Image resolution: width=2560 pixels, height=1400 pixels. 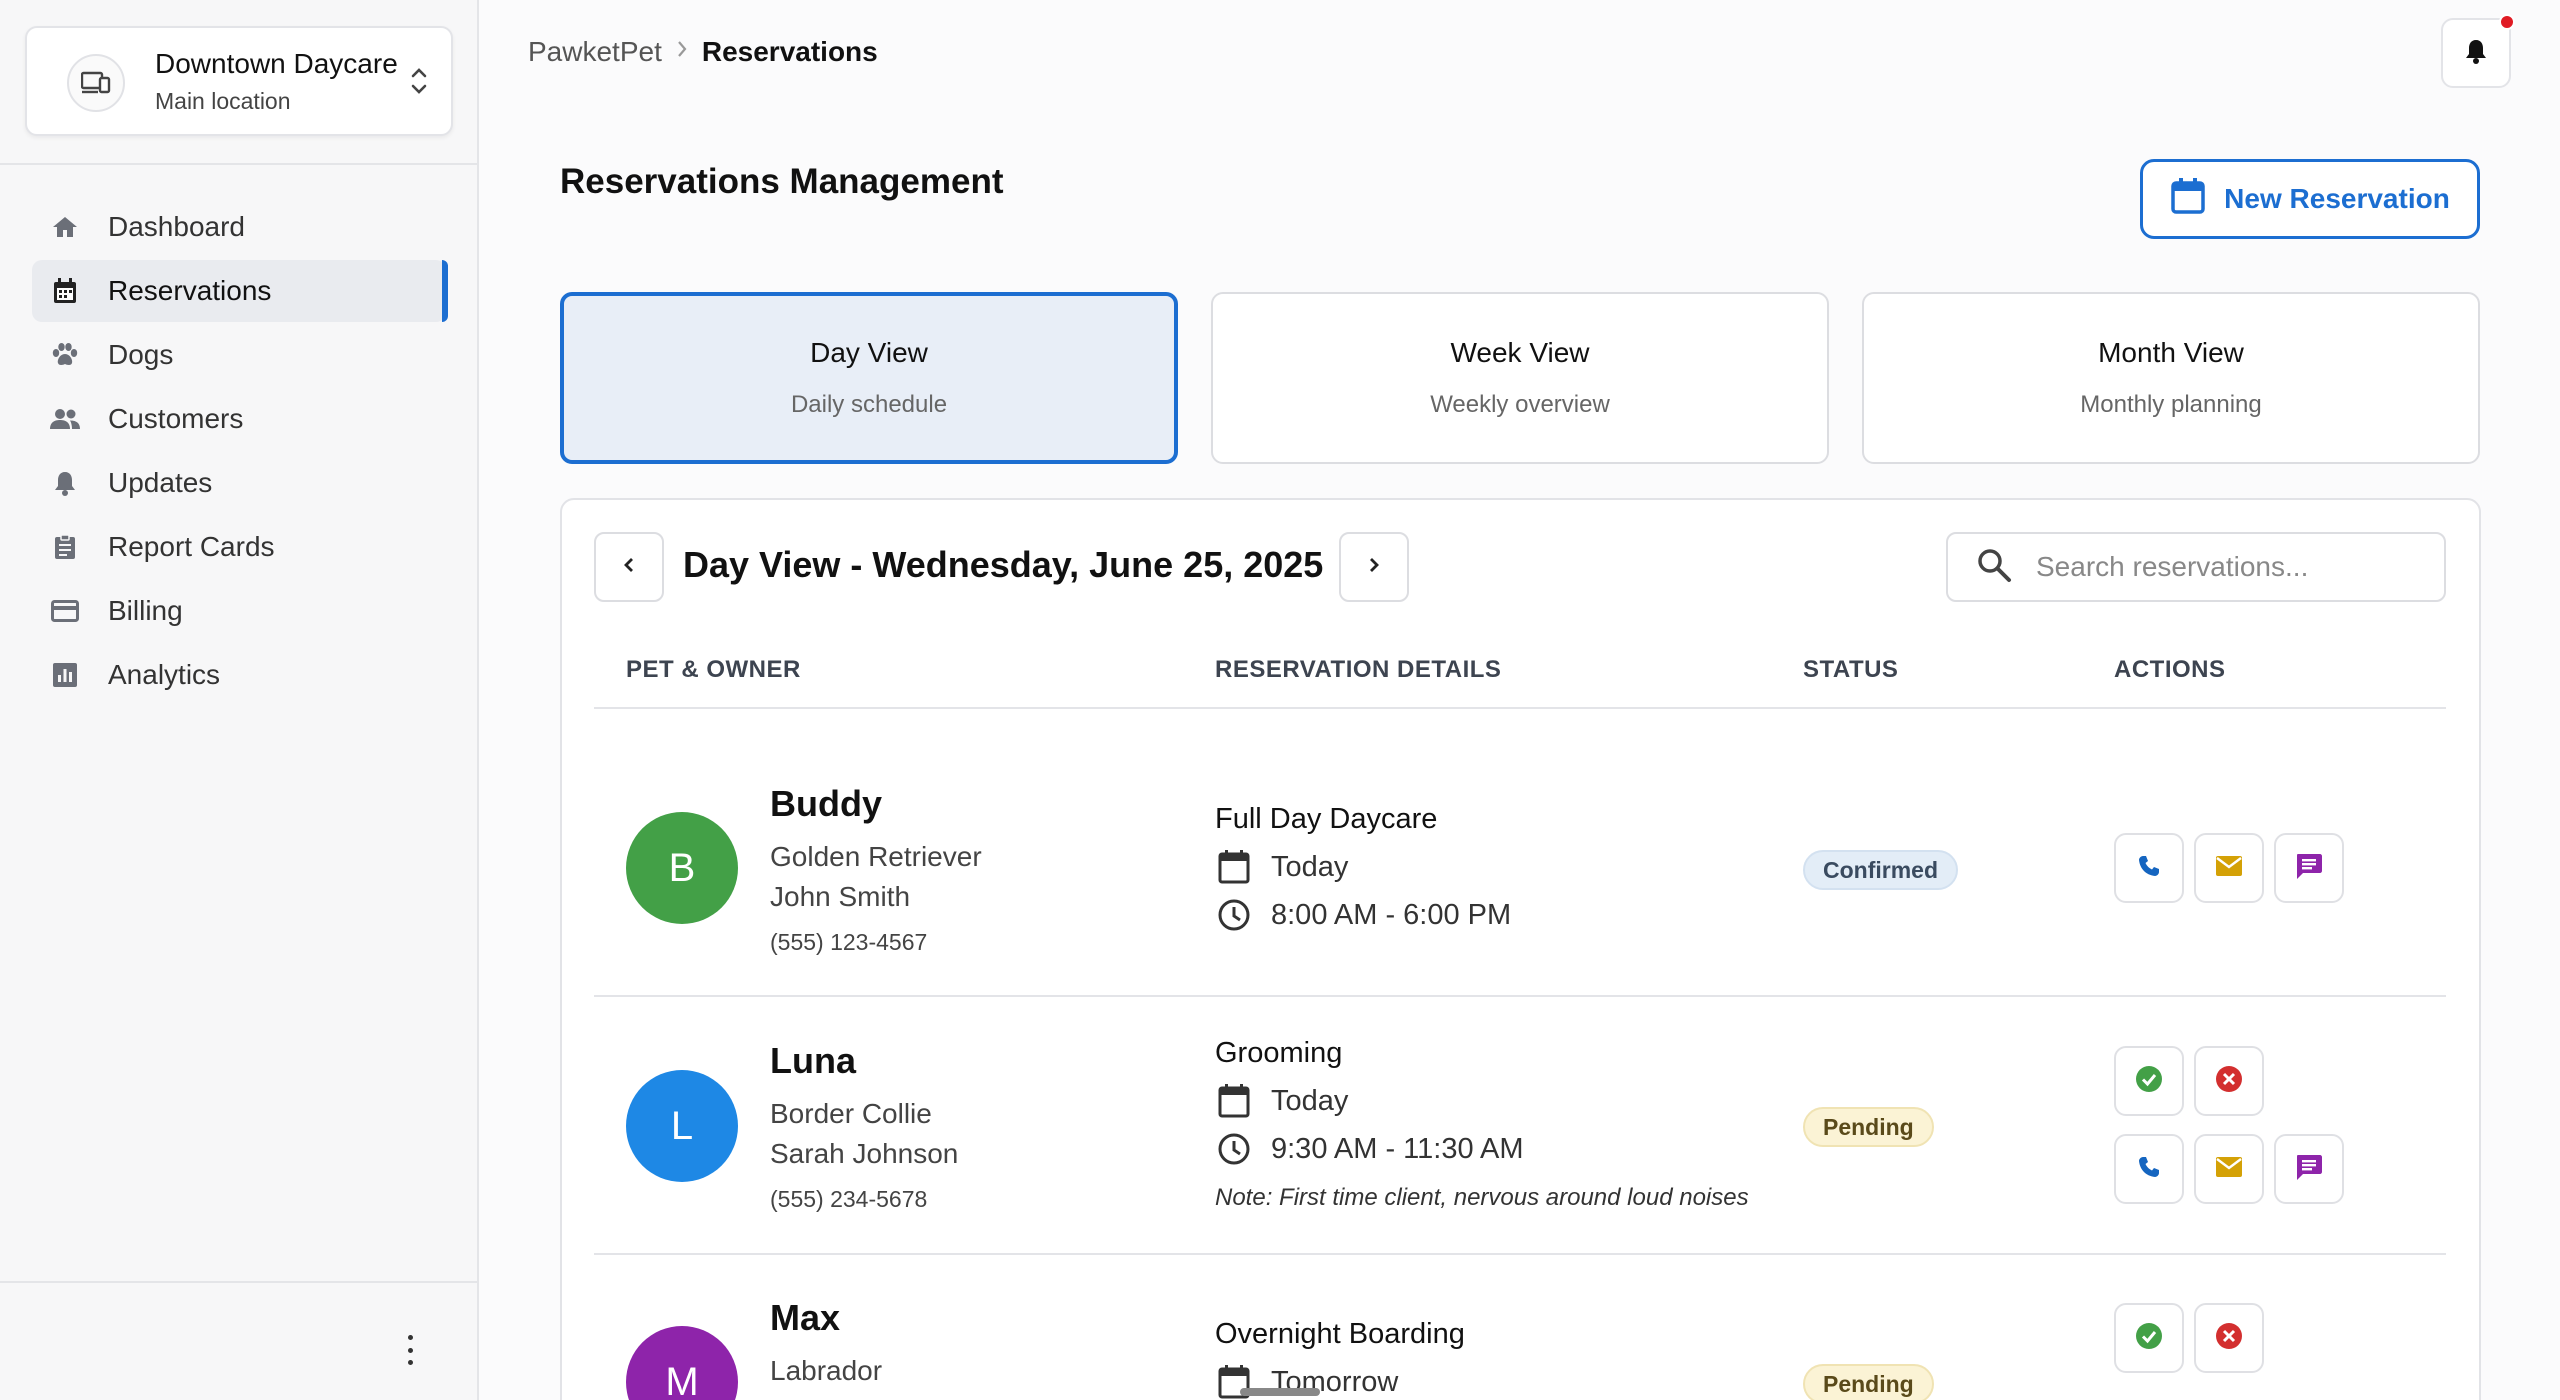 I want to click on status-badge: Confirmed, so click(x=1880, y=870).